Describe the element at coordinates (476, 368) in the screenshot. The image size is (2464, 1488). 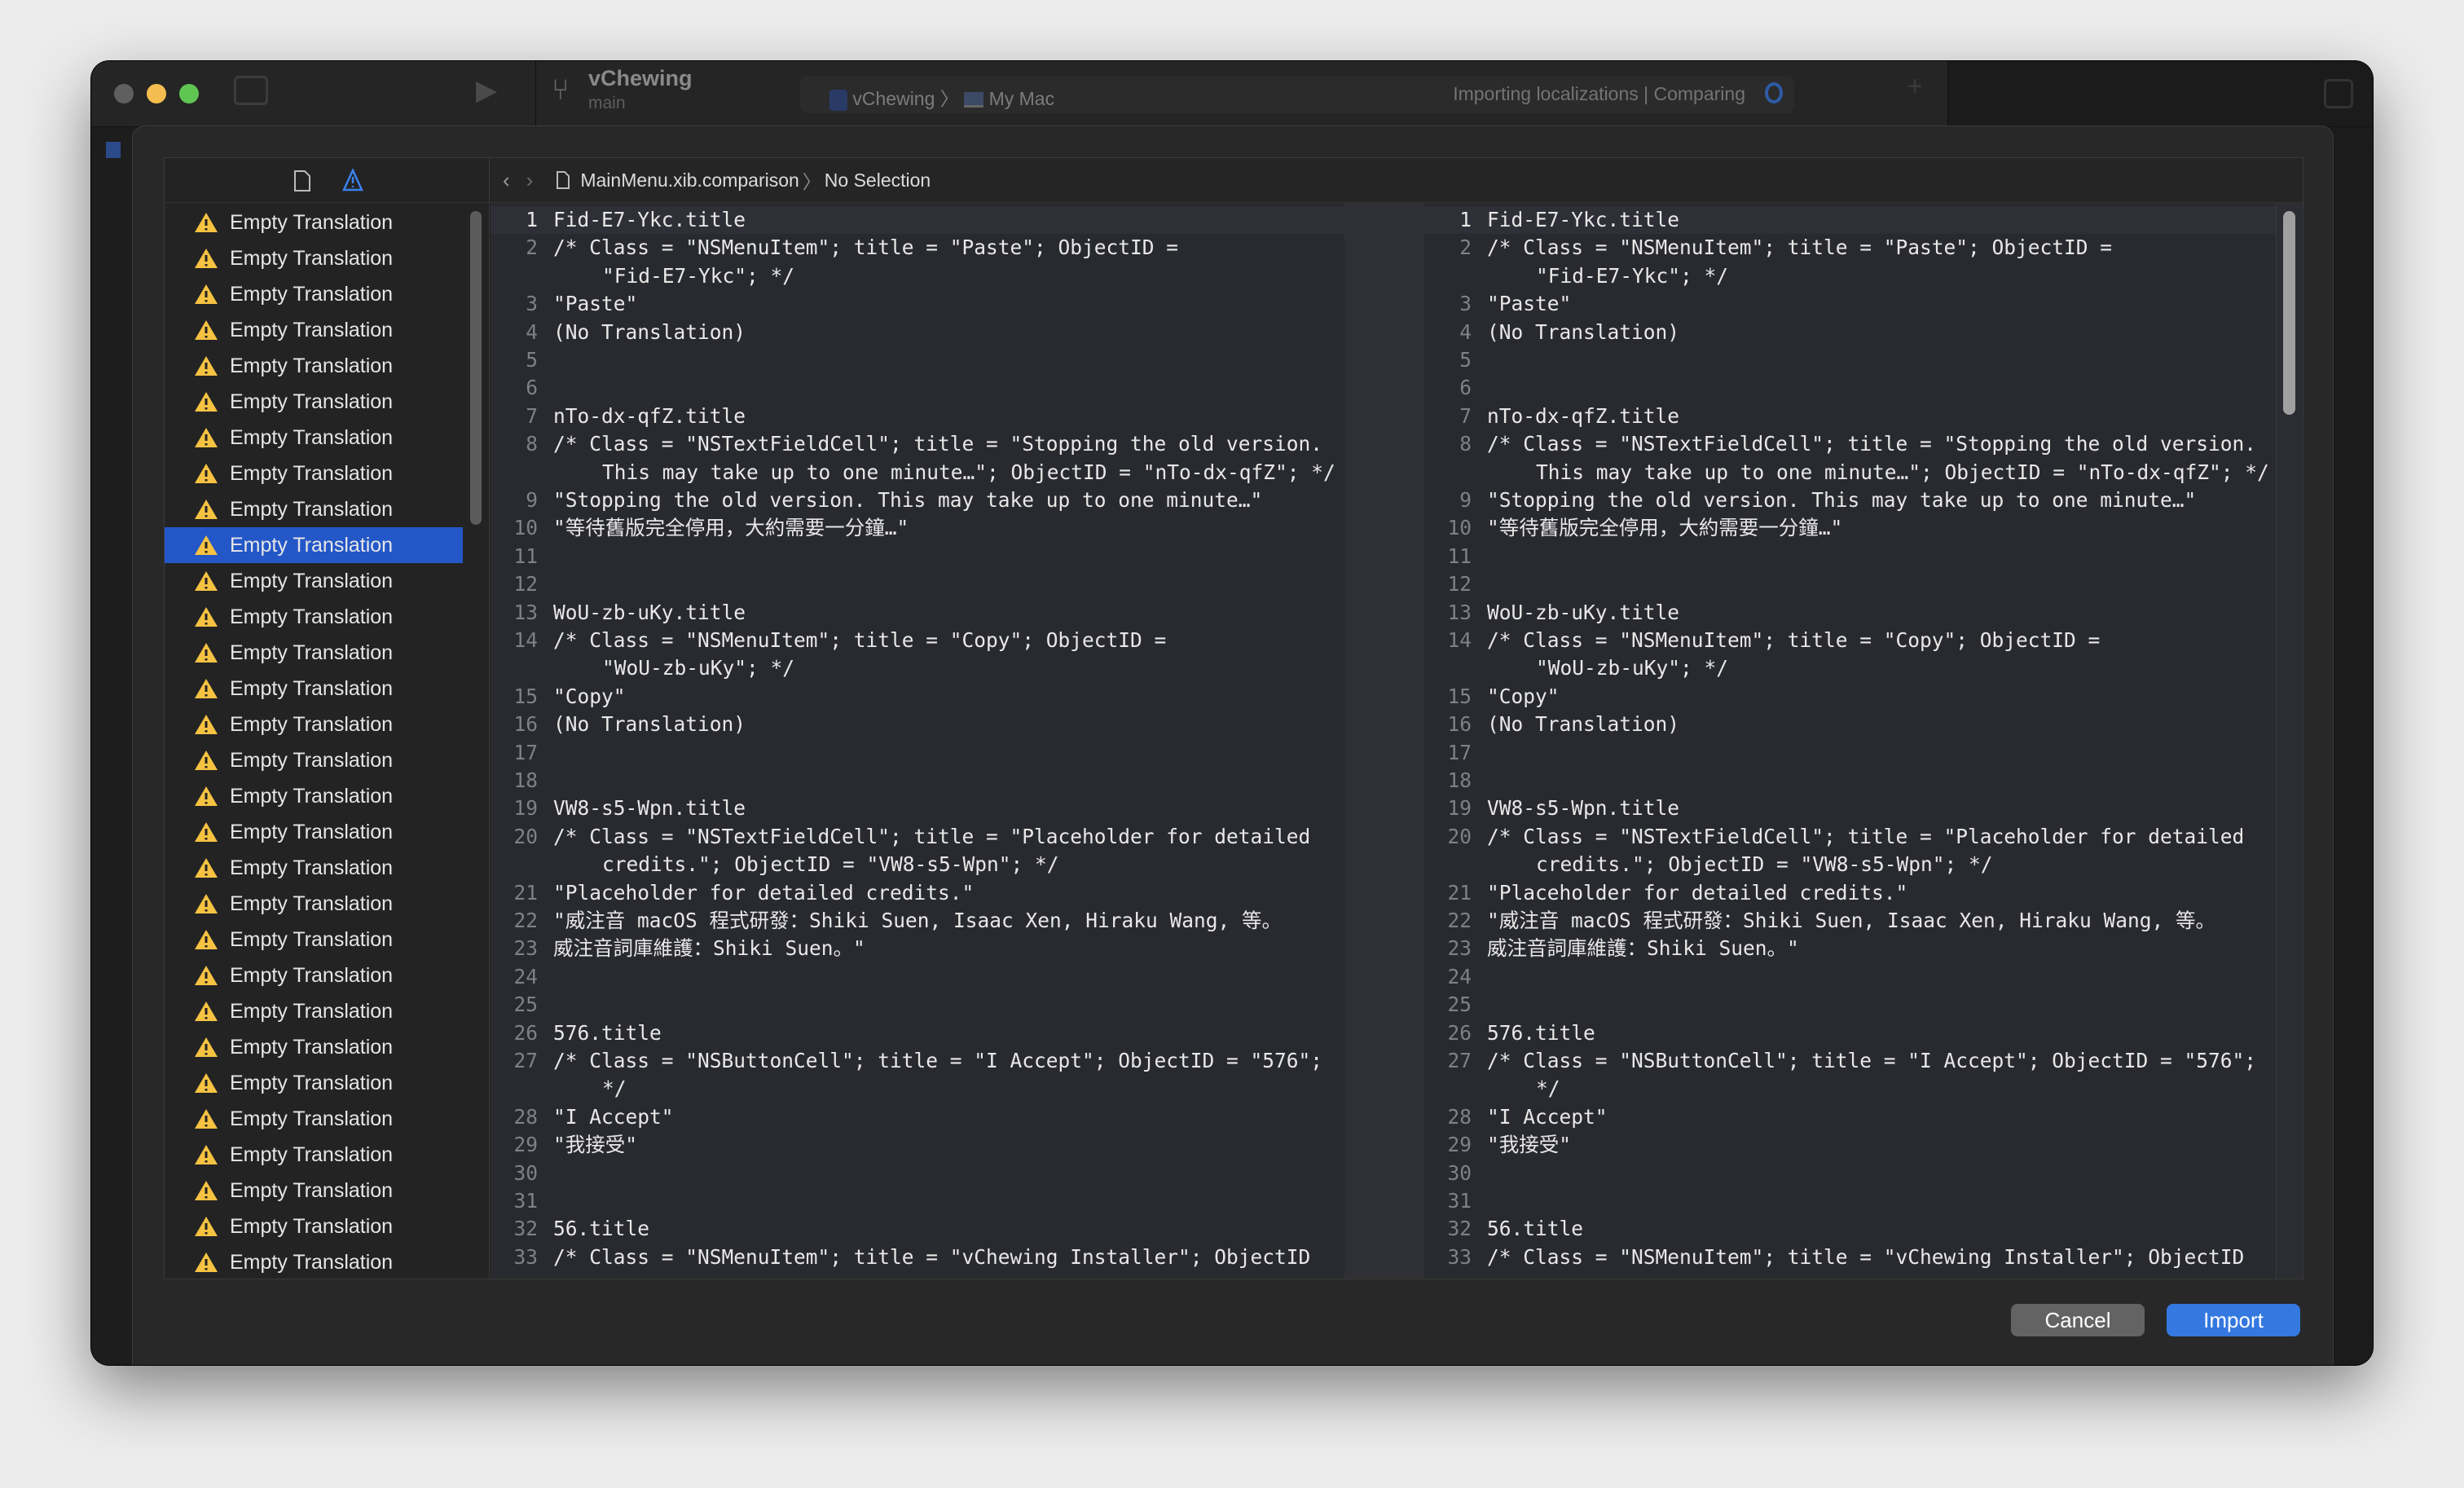
I see `sidebar-scrollbar` at that location.